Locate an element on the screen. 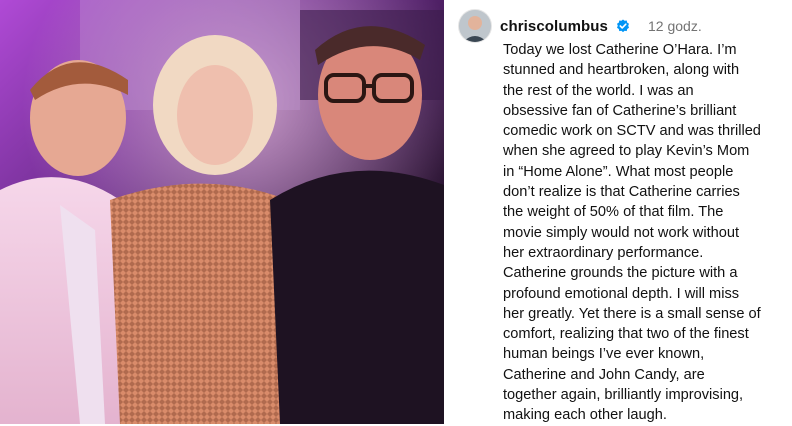 This screenshot has width=792, height=426. avatar is located at coordinates (475, 26).